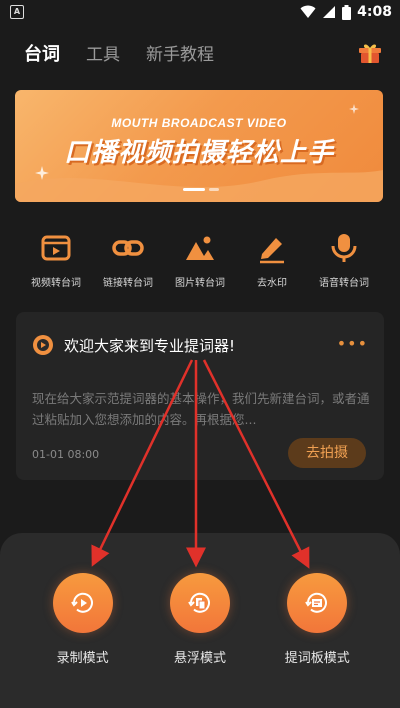  Describe the element at coordinates (56, 283) in the screenshot. I see `tool-label: 视频转台词` at that location.